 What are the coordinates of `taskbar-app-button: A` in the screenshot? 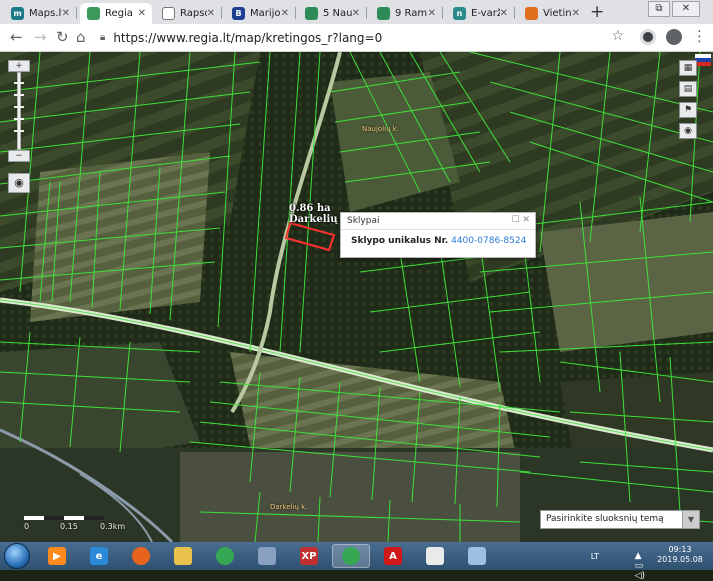 It's located at (393, 556).